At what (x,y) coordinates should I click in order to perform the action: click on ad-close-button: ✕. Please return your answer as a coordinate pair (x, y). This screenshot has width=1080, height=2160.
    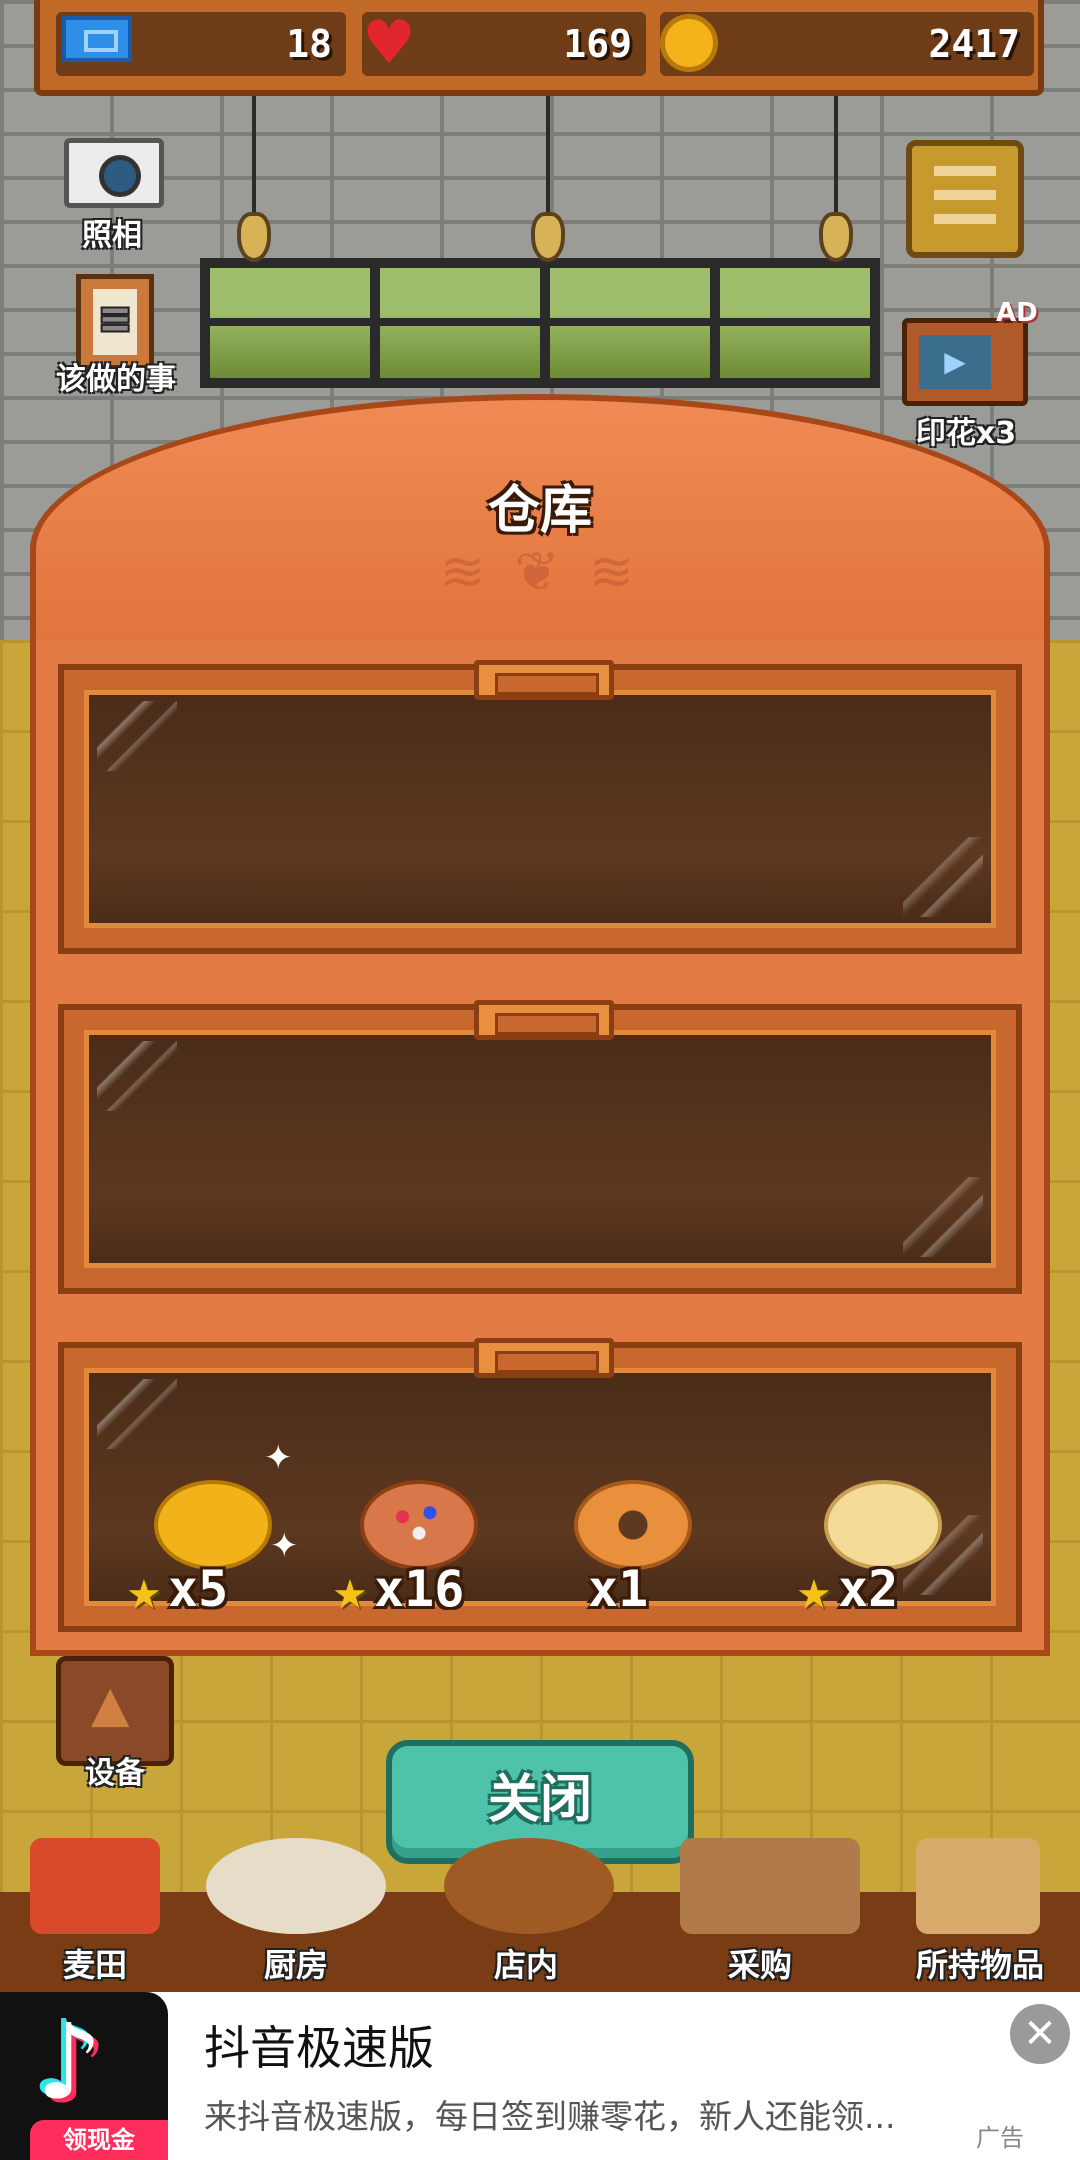
    Looking at the image, I should click on (1040, 2034).